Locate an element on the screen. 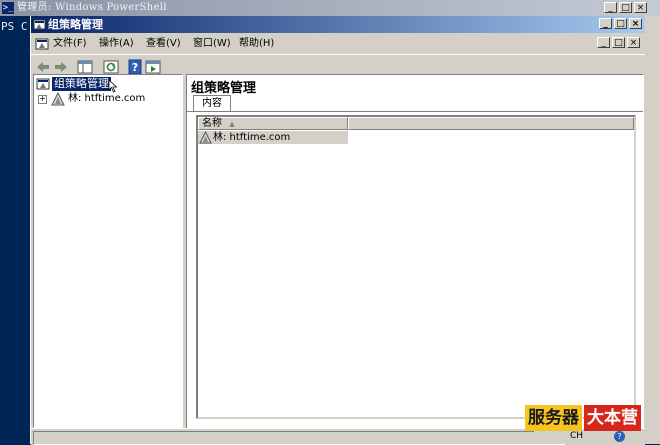 This screenshot has width=660, height=445. watermark: 服务器 大本营 is located at coordinates (583, 418).